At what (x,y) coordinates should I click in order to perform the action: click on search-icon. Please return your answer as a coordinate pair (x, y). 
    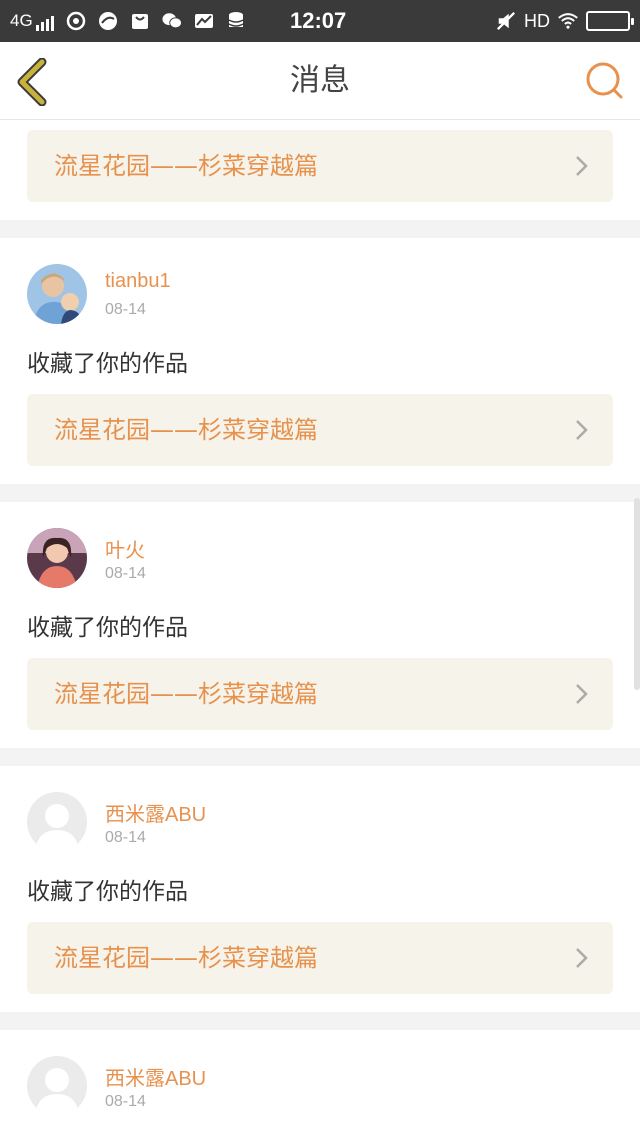
    Looking at the image, I should click on (604, 80).